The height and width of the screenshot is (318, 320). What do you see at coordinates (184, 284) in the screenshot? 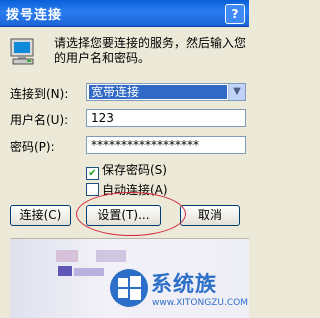
I see `watermark-text: 系统族` at bounding box center [184, 284].